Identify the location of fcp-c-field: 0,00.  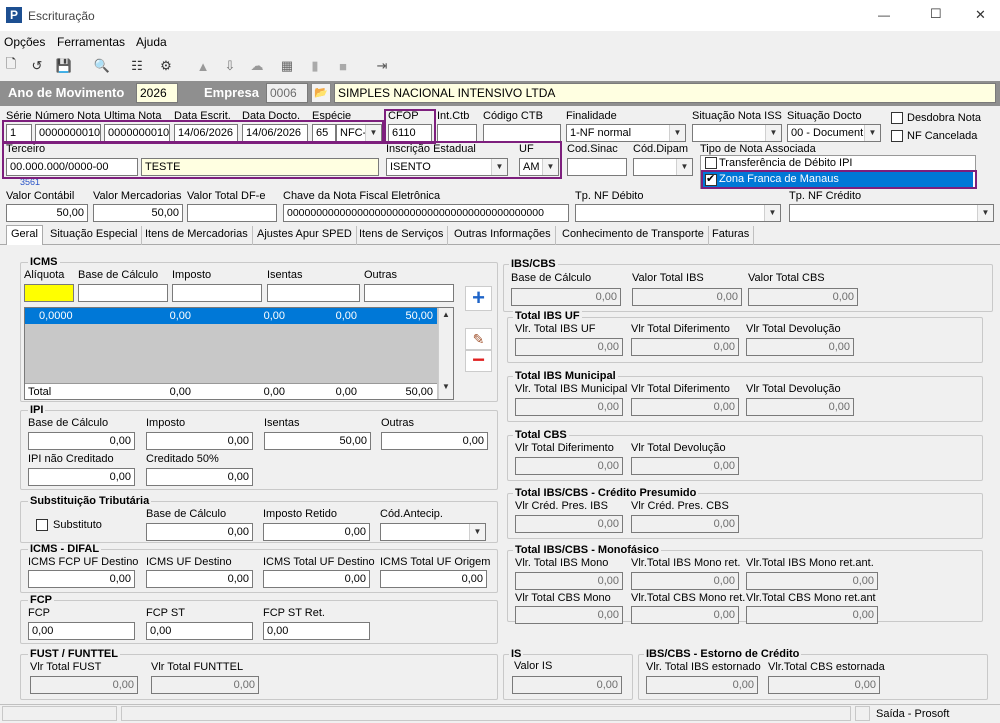
(316, 631).